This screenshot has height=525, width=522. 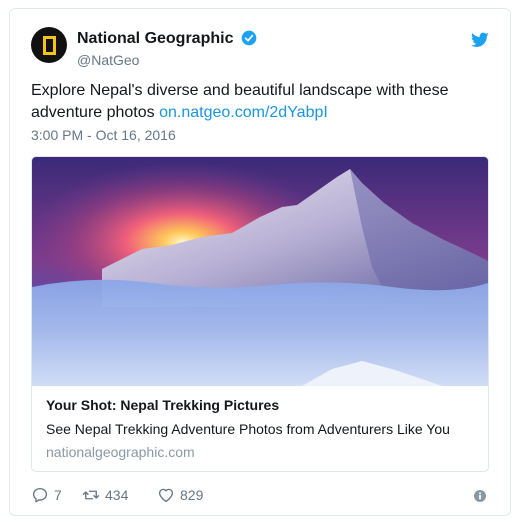 I want to click on retweet-button: 434, so click(x=105, y=495).